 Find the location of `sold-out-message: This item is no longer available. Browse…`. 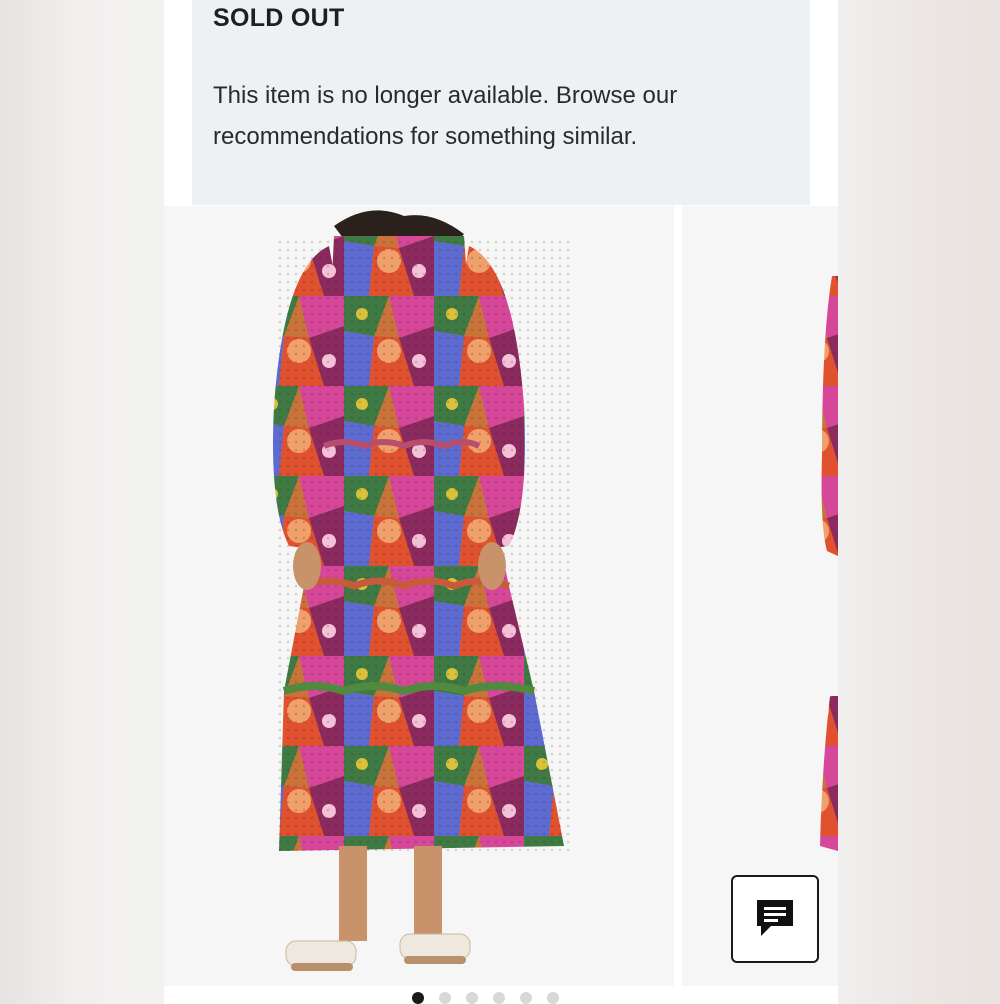

sold-out-message: This item is no longer available. Browse… is located at coordinates (445, 116).